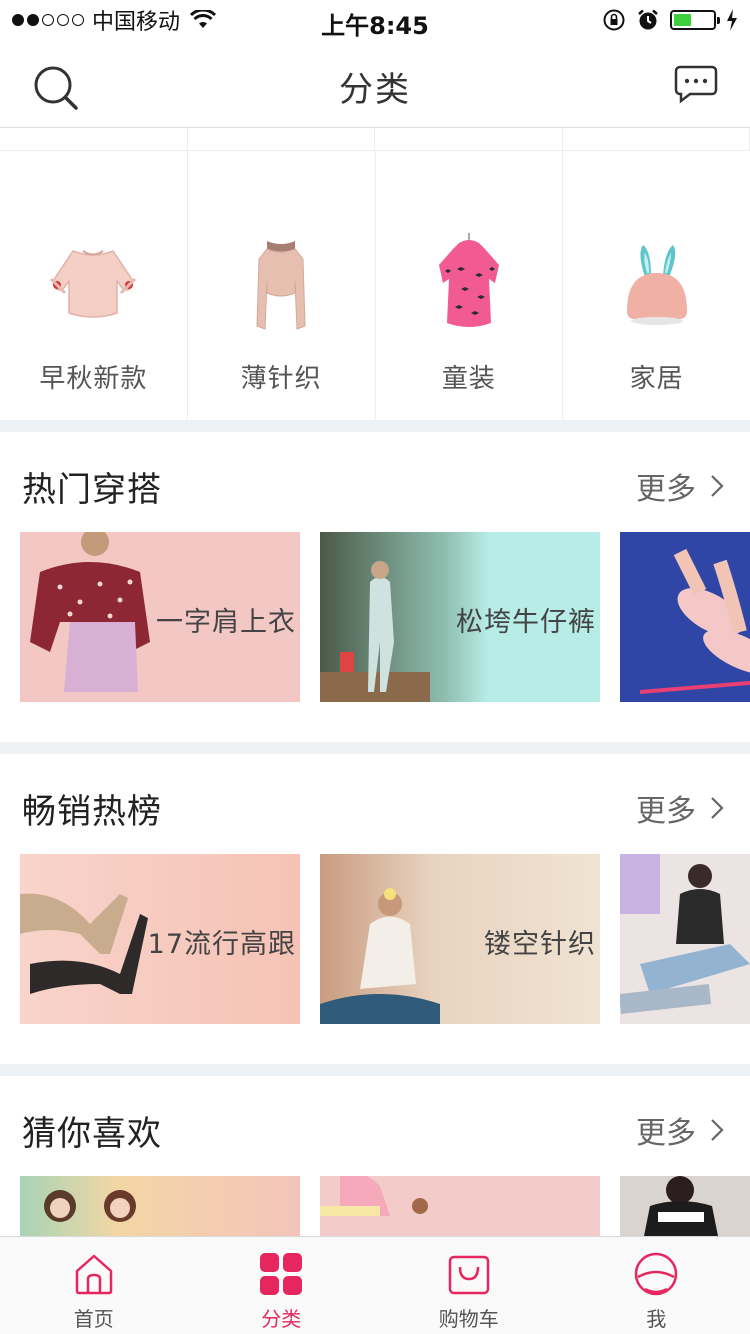 The image size is (750, 1334). What do you see at coordinates (732, 20) in the screenshot?
I see `charging-icon` at bounding box center [732, 20].